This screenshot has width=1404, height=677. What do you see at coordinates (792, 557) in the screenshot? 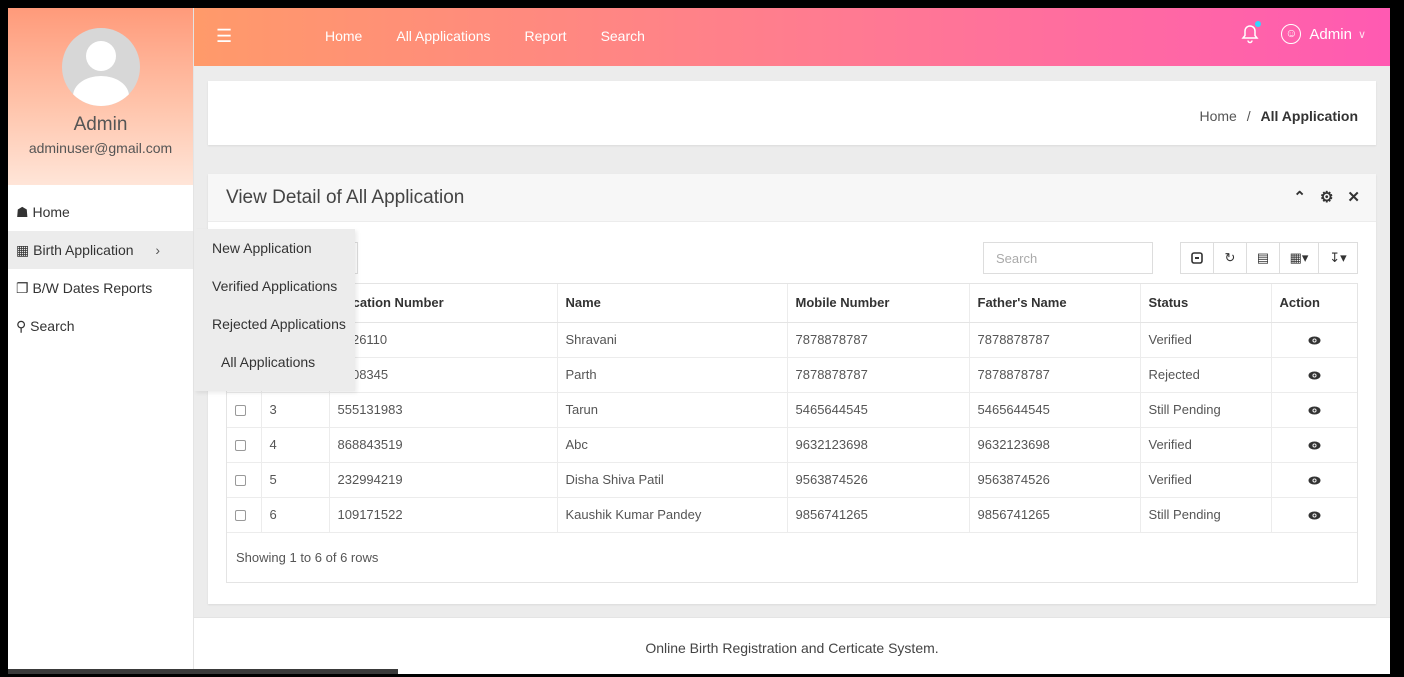
I see `pagination-info: Showing 1 to 6 of 6 rows` at bounding box center [792, 557].